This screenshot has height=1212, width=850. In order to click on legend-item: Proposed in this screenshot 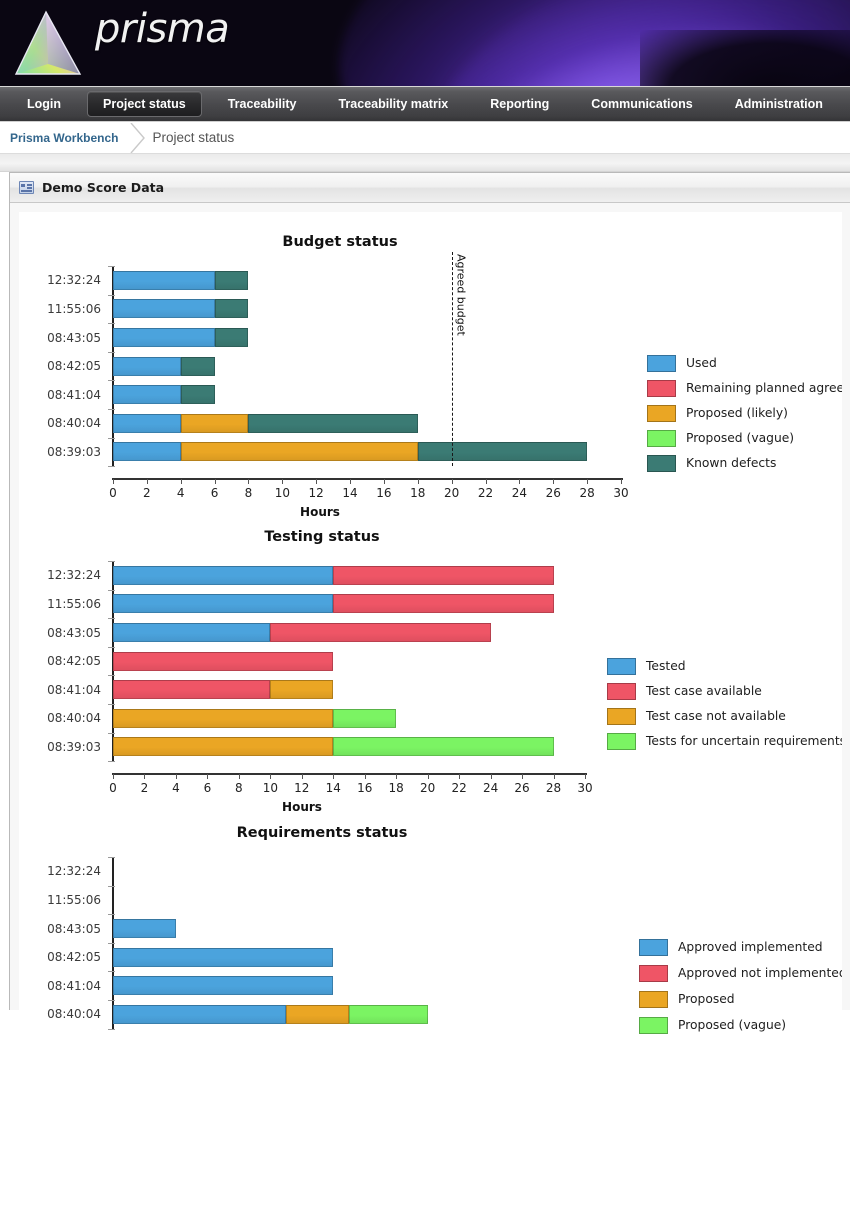, I will do `click(740, 999)`.